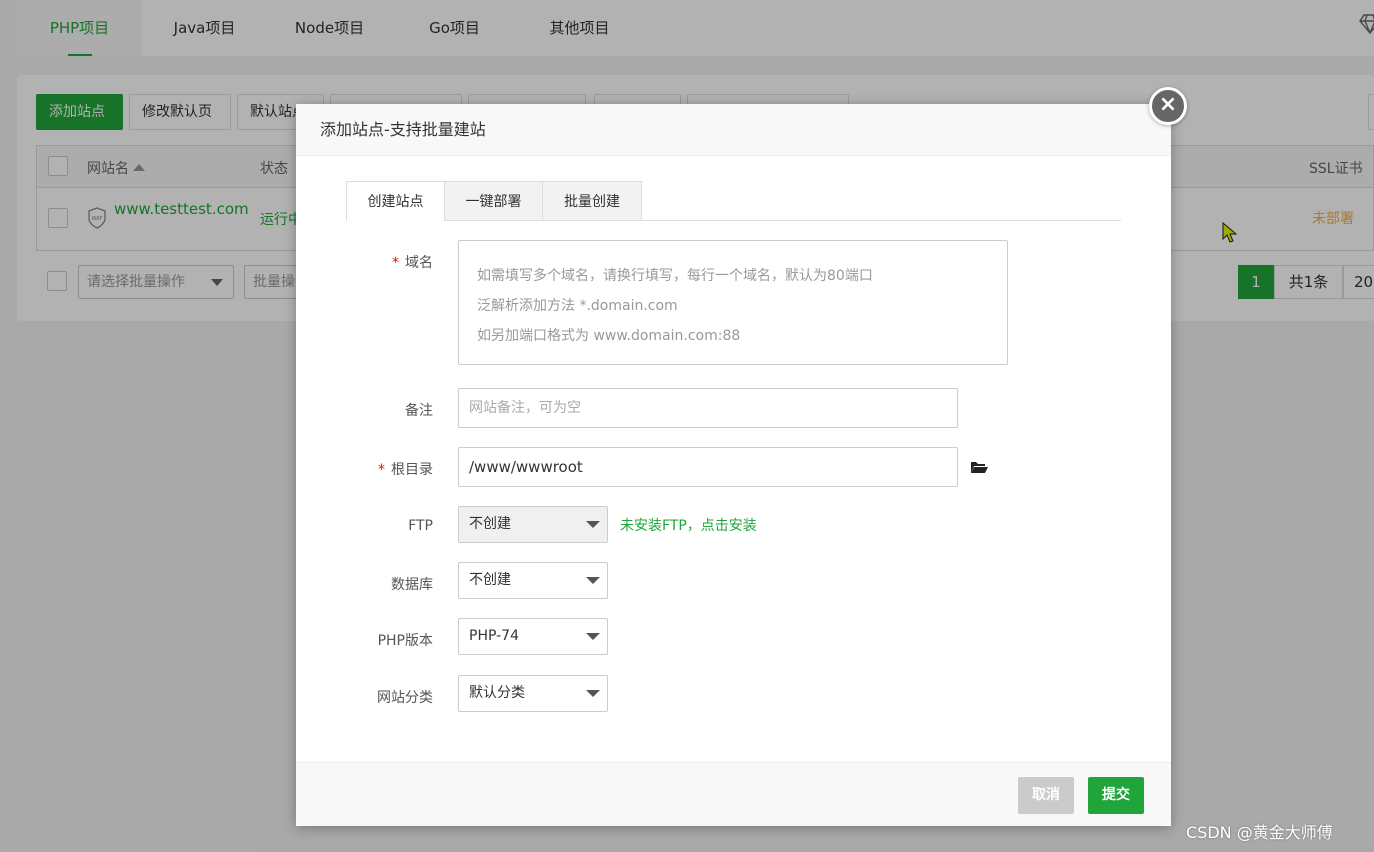  I want to click on root-dir-label: * 根目录, so click(405, 470).